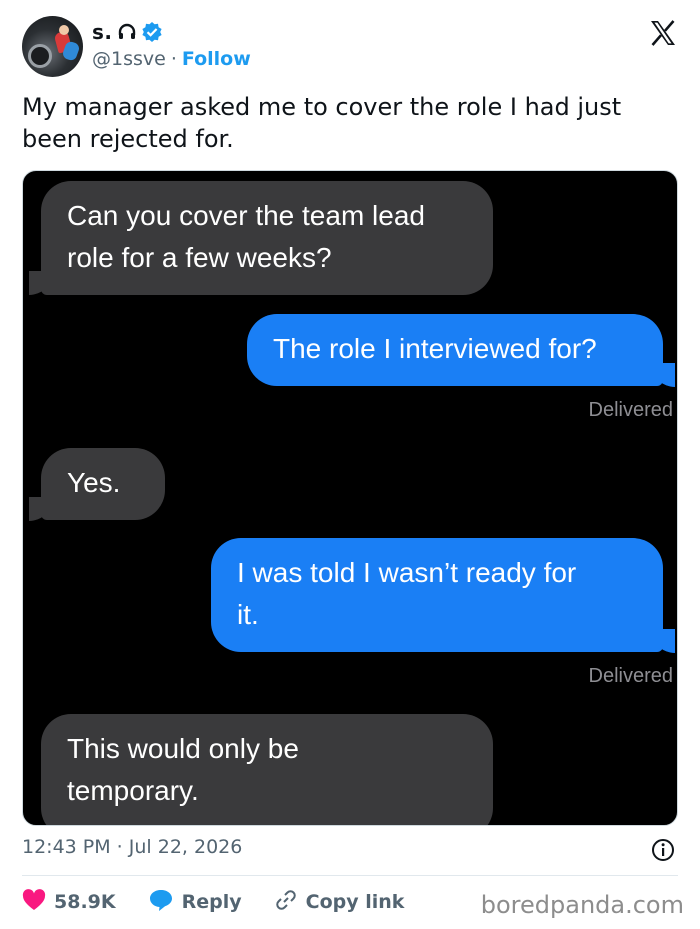 The image size is (700, 929). Describe the element at coordinates (129, 59) in the screenshot. I see `author-handle: @1ssve` at that location.